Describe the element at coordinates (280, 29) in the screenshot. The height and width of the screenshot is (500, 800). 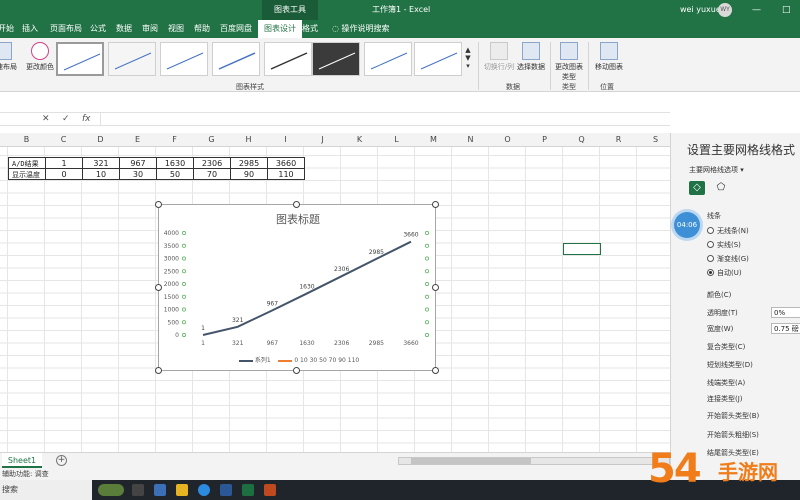
I see `tab-chart-design: 图表设计` at that location.